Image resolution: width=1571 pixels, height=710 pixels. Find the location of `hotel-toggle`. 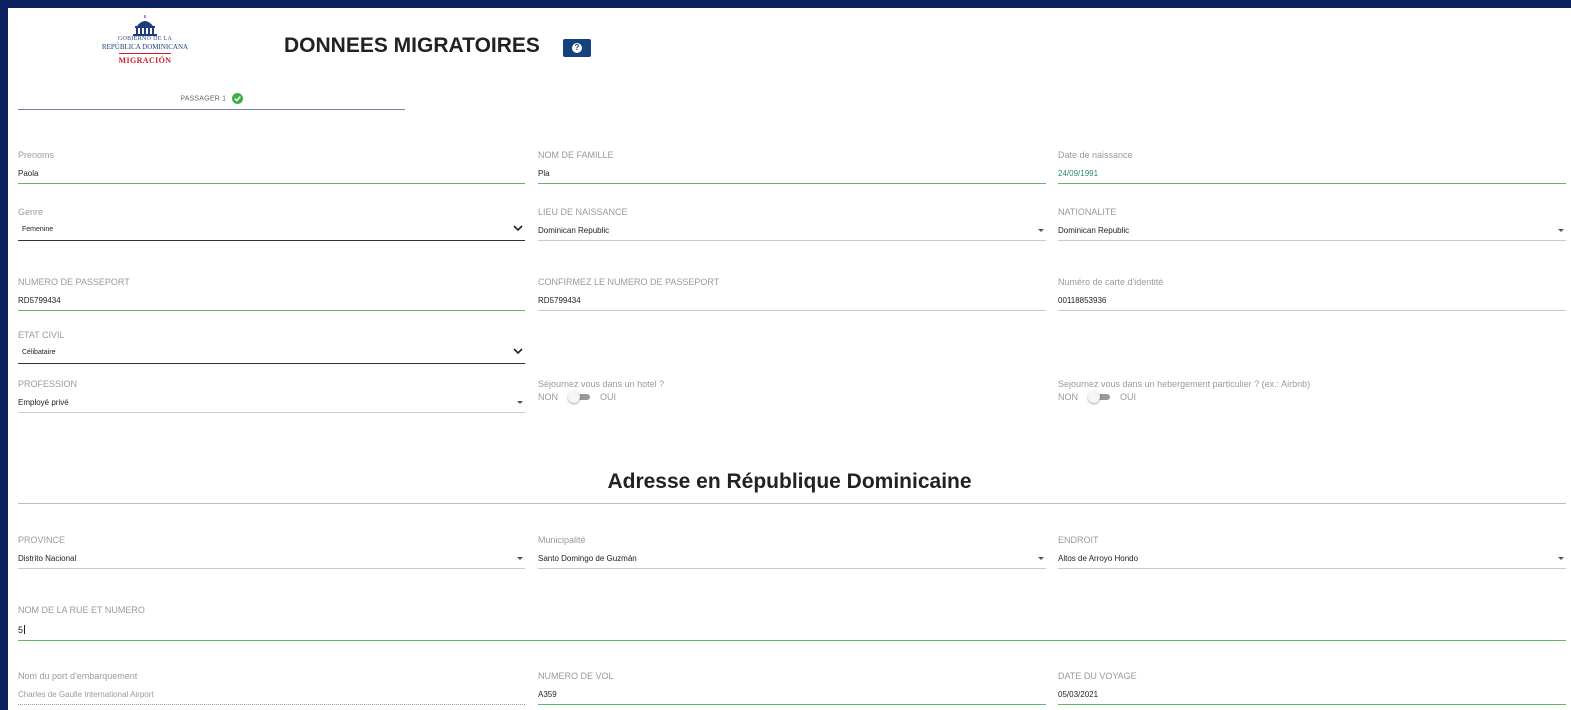

hotel-toggle is located at coordinates (579, 397).